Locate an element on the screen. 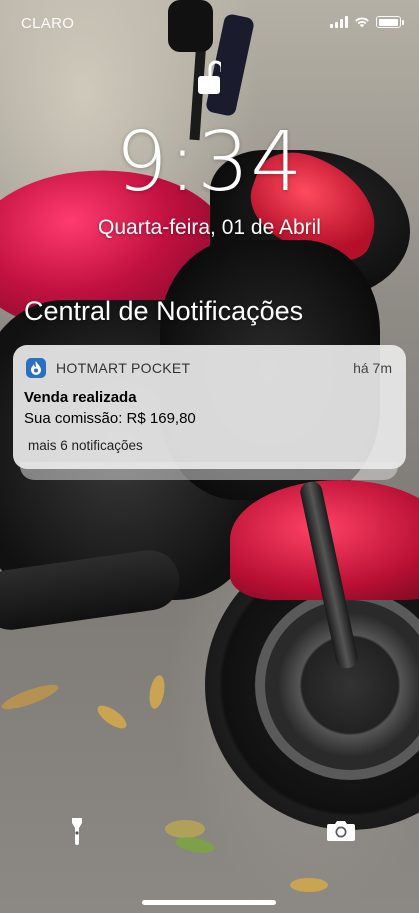 Image resolution: width=419 pixels, height=913 pixels. flashlight-button is located at coordinates (77, 831).